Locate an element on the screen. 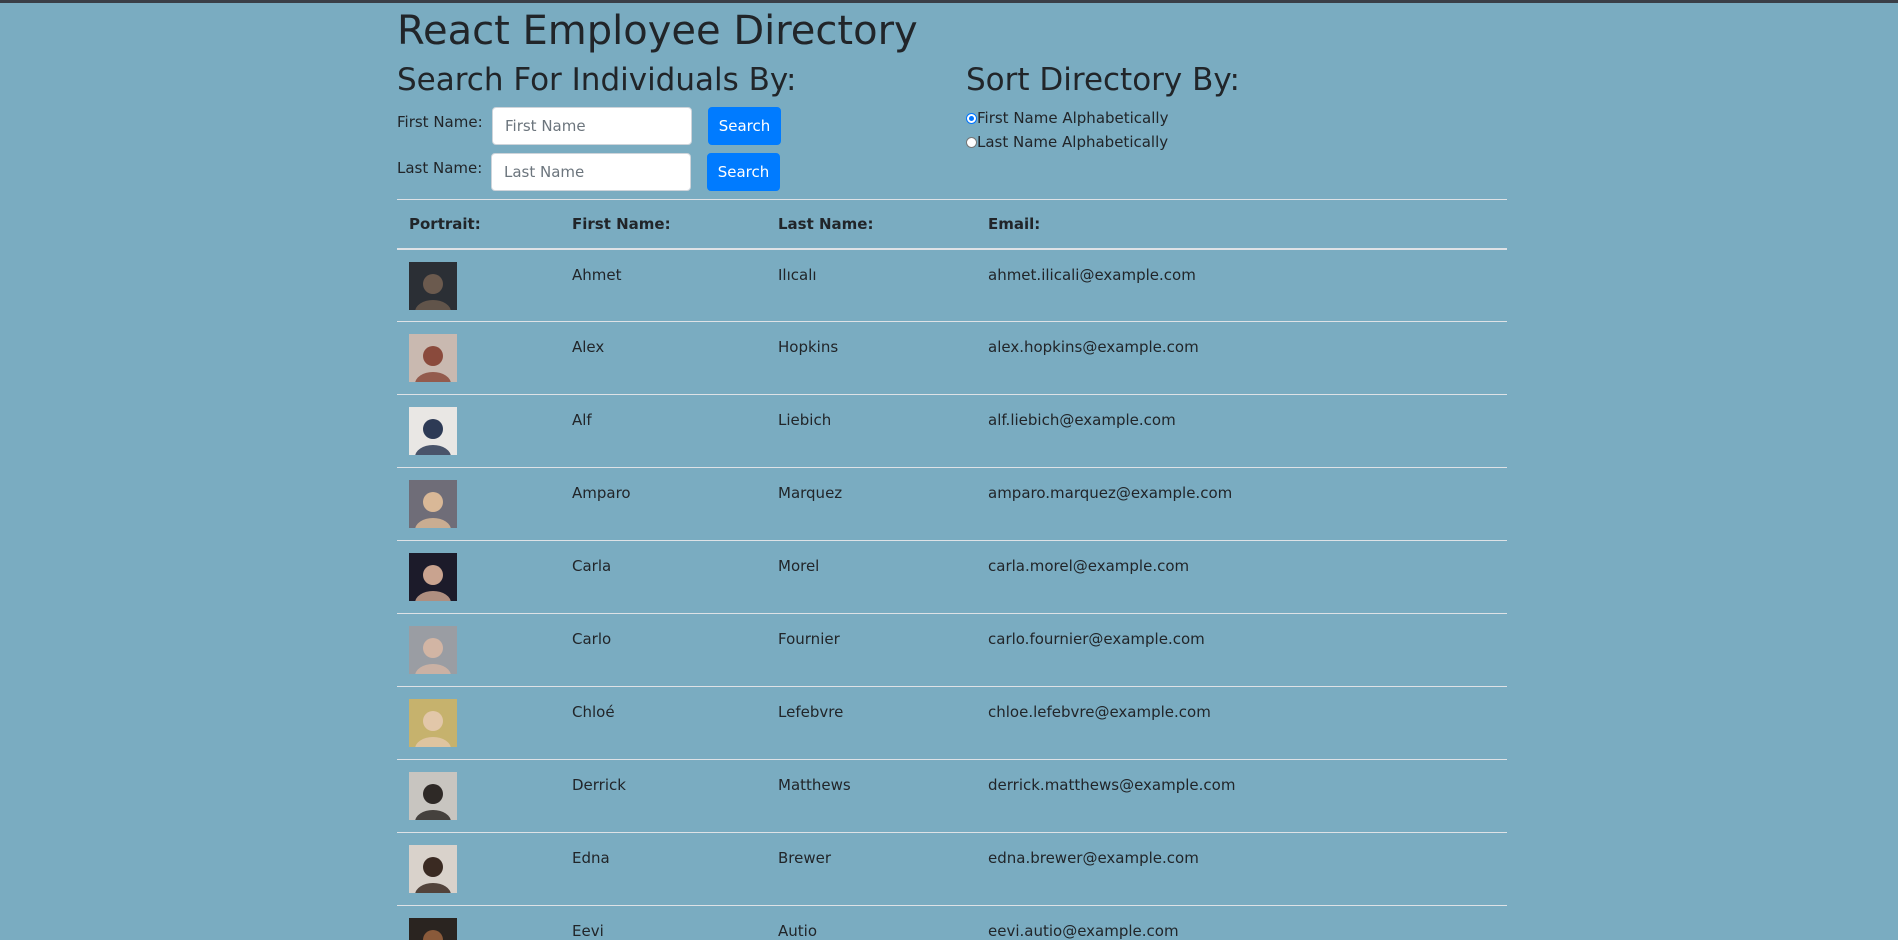  first-name-label: First Name: is located at coordinates (440, 122).